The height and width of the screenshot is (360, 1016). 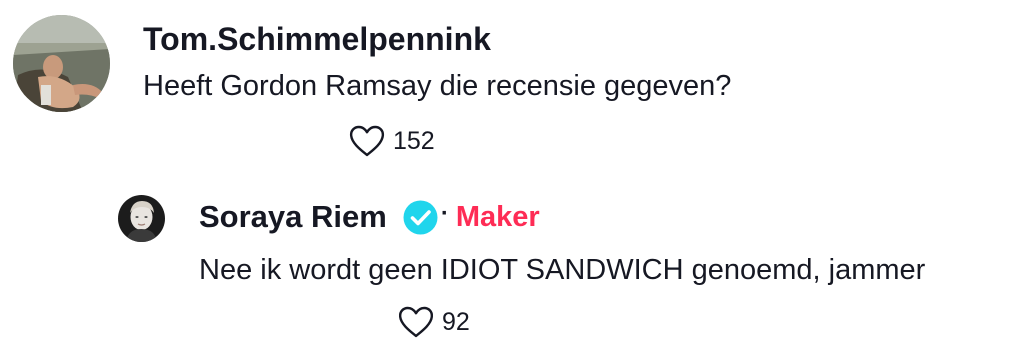 What do you see at coordinates (414, 141) in the screenshot?
I see `like-count: 152` at bounding box center [414, 141].